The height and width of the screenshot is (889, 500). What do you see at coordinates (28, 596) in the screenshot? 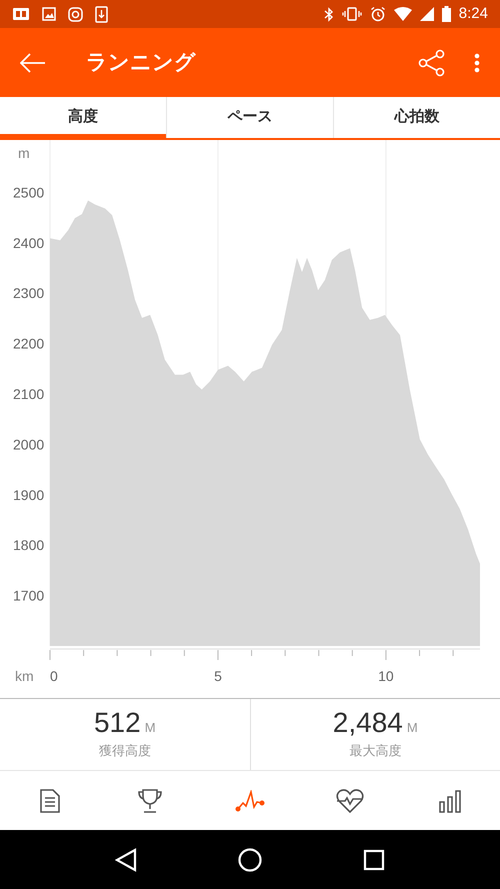
I see `y-axis-label: 1700` at bounding box center [28, 596].